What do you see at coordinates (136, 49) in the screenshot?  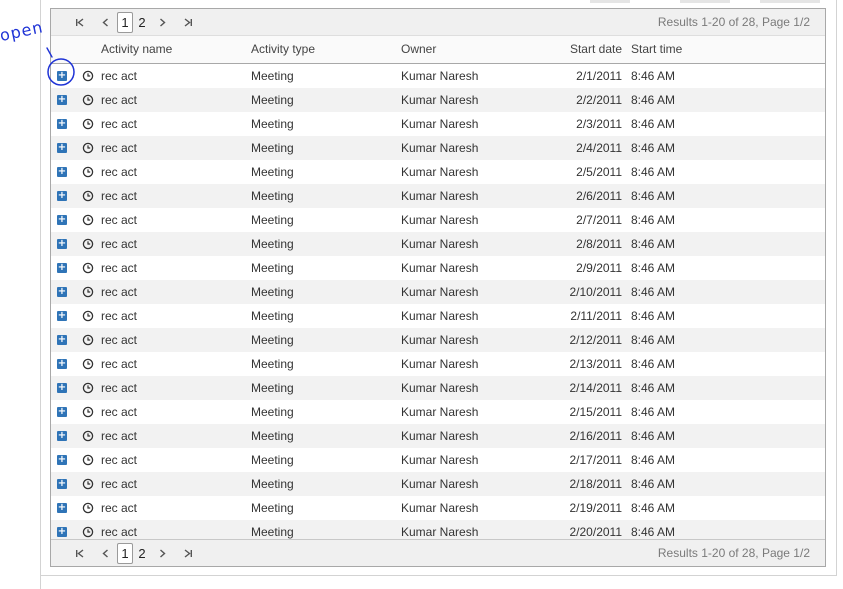 I see `column-header-activity-name: Activity name` at bounding box center [136, 49].